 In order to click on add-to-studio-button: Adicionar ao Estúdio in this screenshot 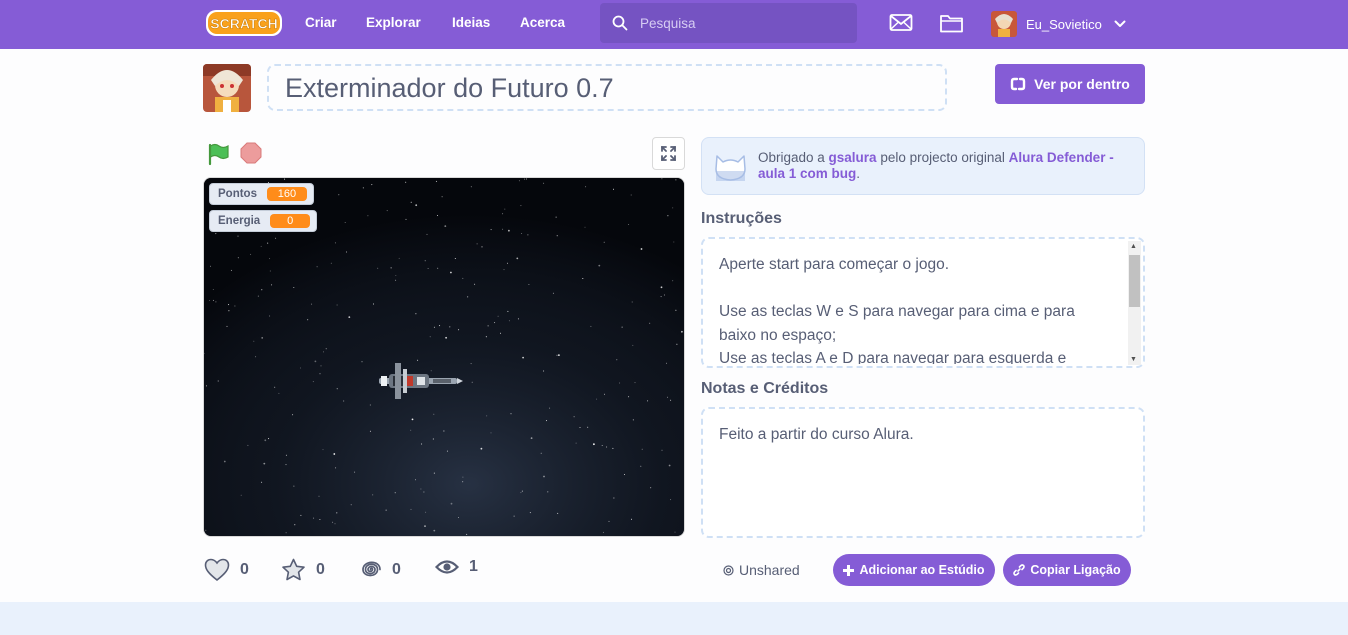, I will do `click(914, 570)`.